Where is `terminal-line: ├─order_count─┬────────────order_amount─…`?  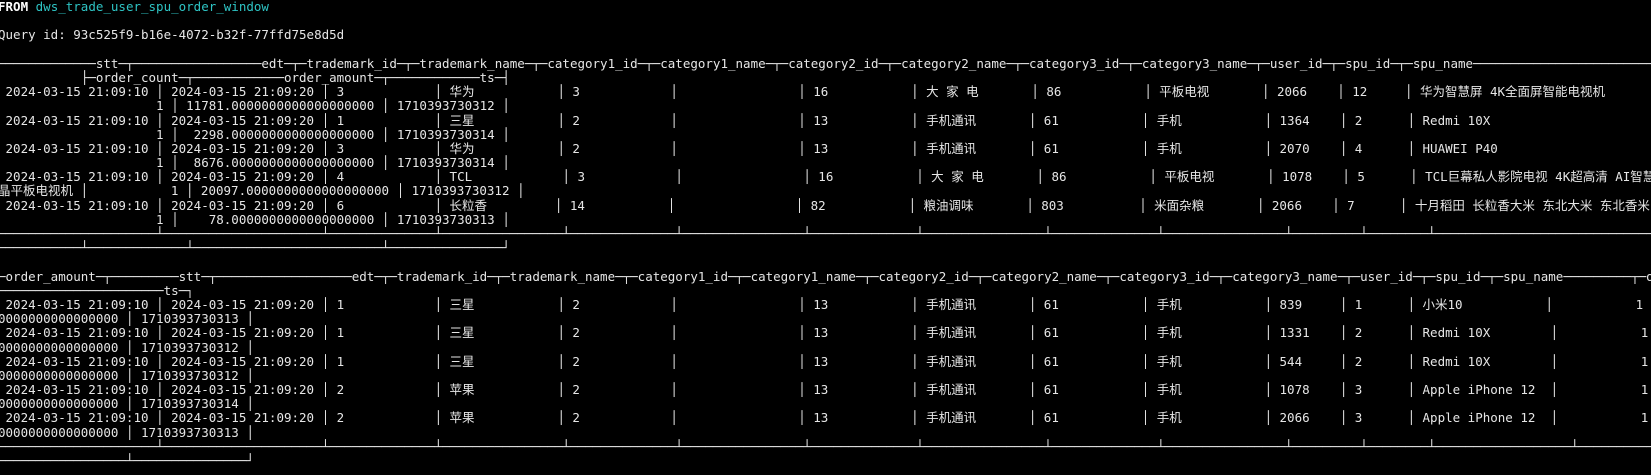
terminal-line: ├─order_count─┬────────────order_amount─… is located at coordinates (255, 77).